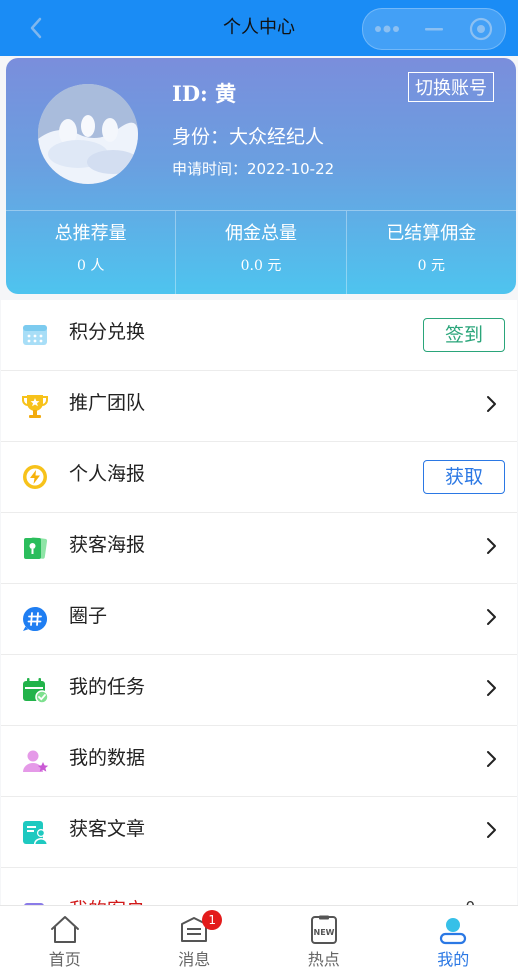 The image size is (518, 975). What do you see at coordinates (453, 930) in the screenshot?
I see `profile-icon` at bounding box center [453, 930].